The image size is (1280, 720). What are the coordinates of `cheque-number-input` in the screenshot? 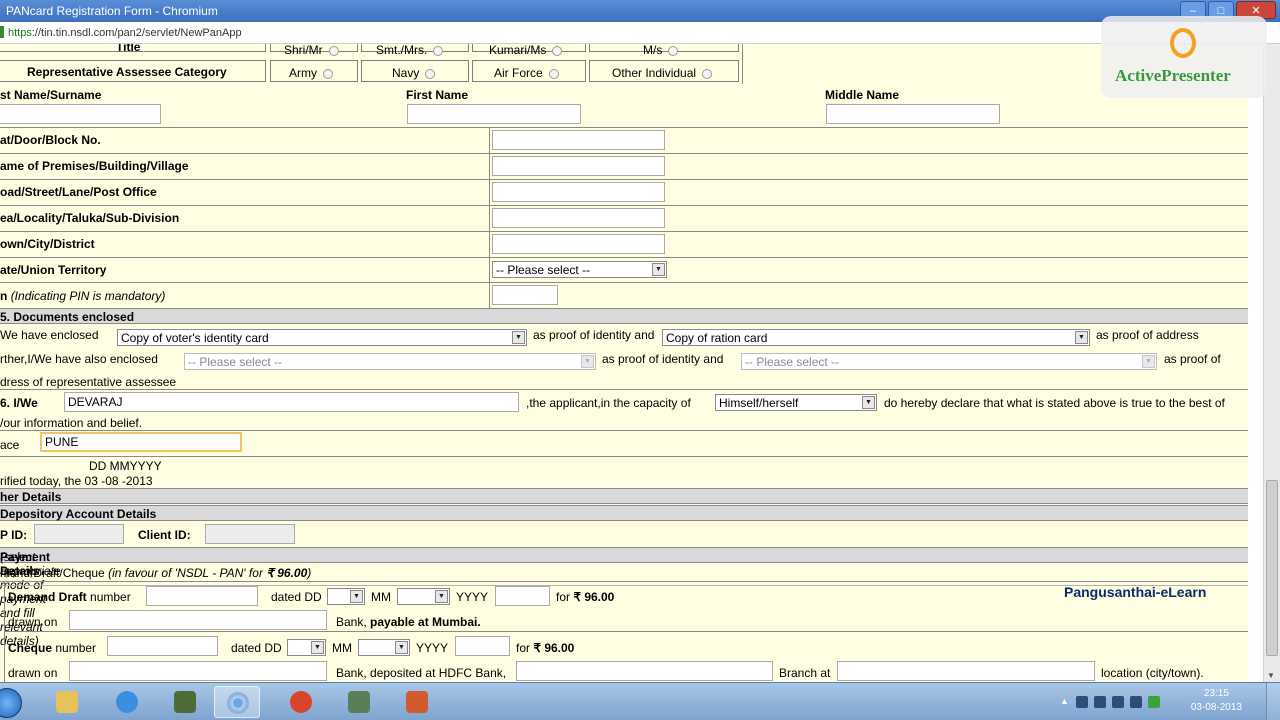 It's located at (162, 646).